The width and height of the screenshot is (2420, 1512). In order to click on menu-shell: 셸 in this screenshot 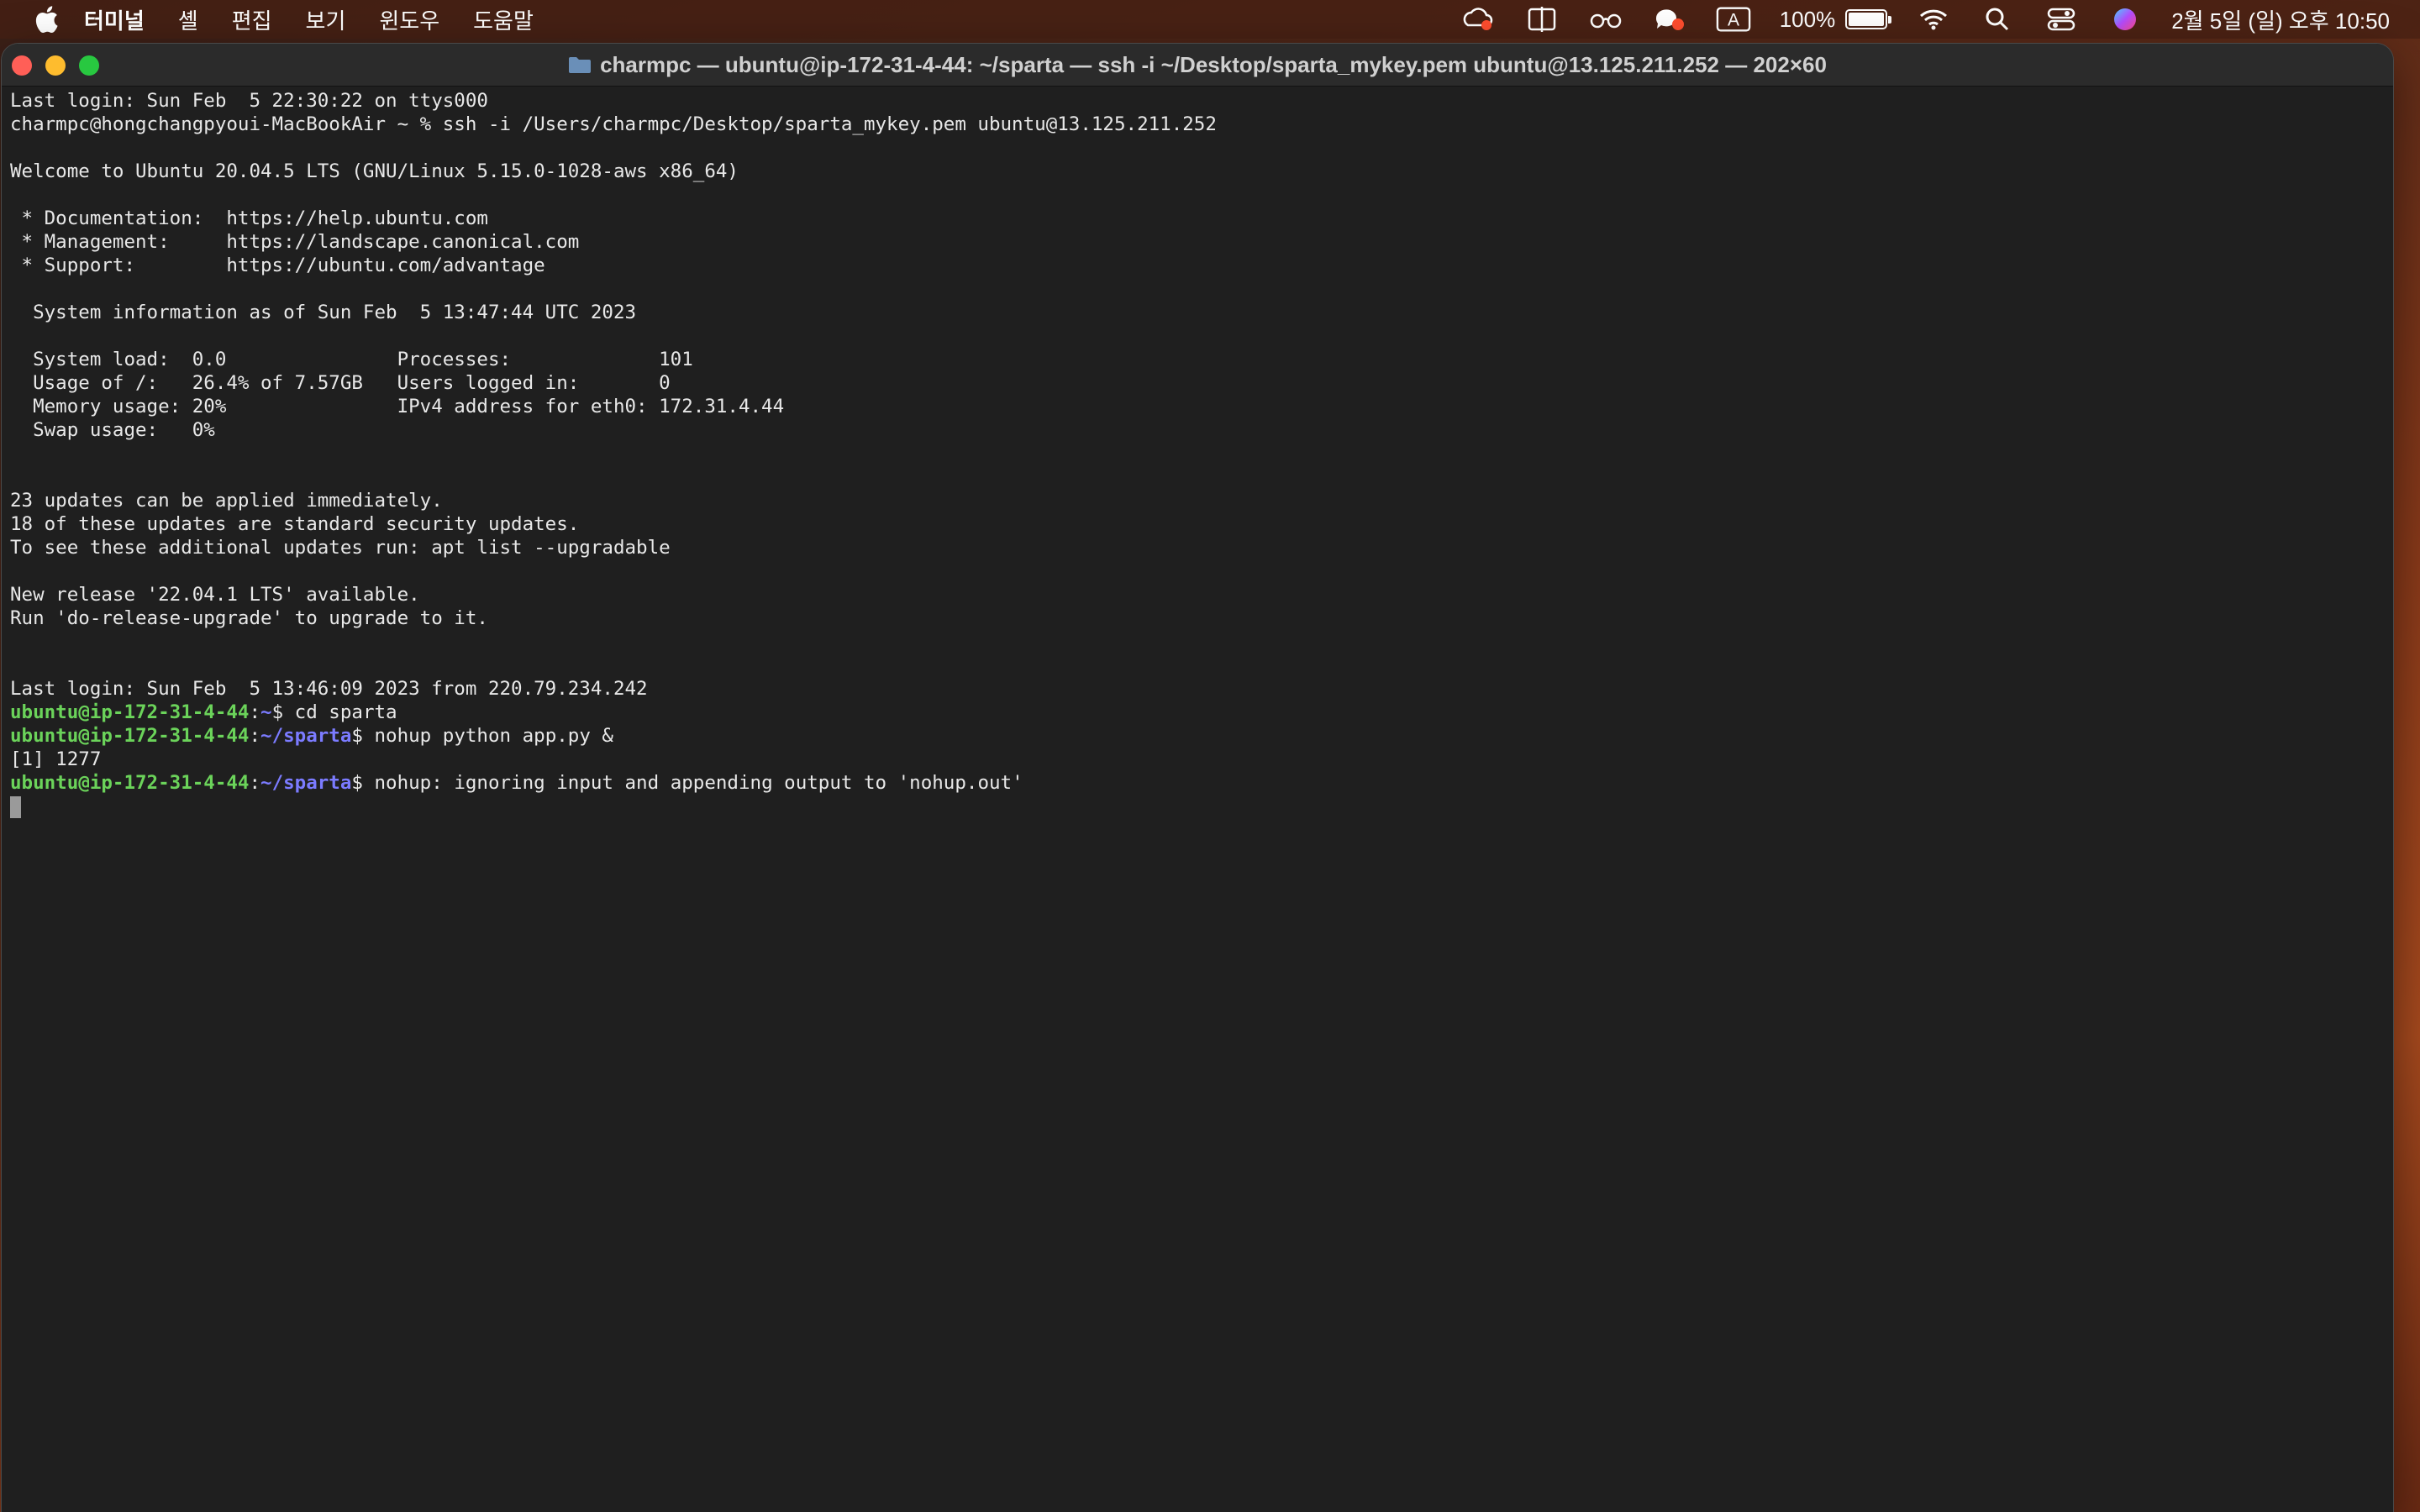, I will do `click(188, 19)`.